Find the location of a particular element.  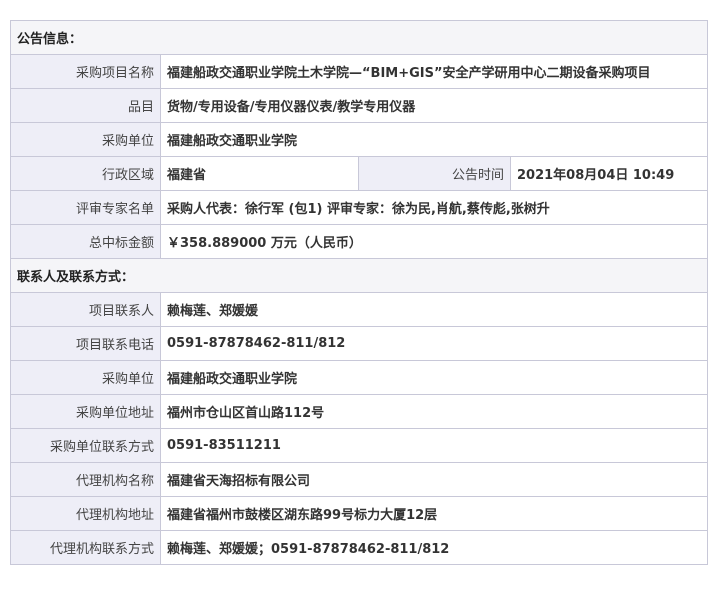

category-label: 品目 is located at coordinates (85, 105).